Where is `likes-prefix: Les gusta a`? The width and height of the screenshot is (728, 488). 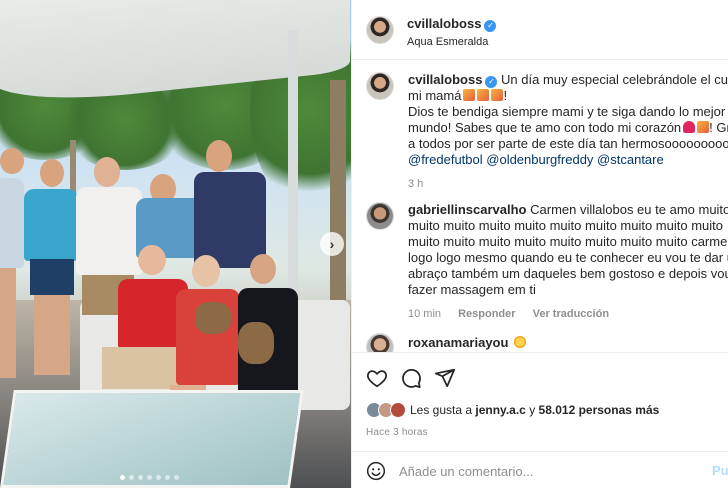 likes-prefix: Les gusta a is located at coordinates (441, 410).